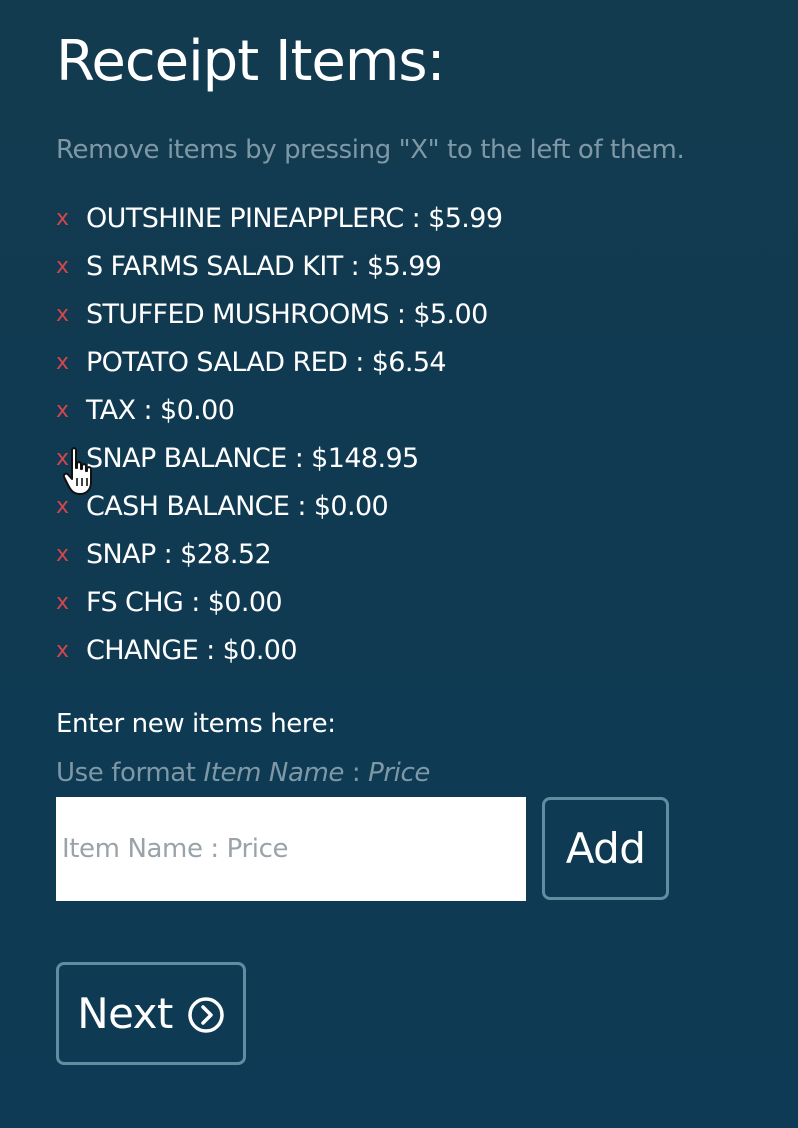 This screenshot has width=798, height=1128. I want to click on receipt-item-label: TAX : $0.00, so click(160, 410).